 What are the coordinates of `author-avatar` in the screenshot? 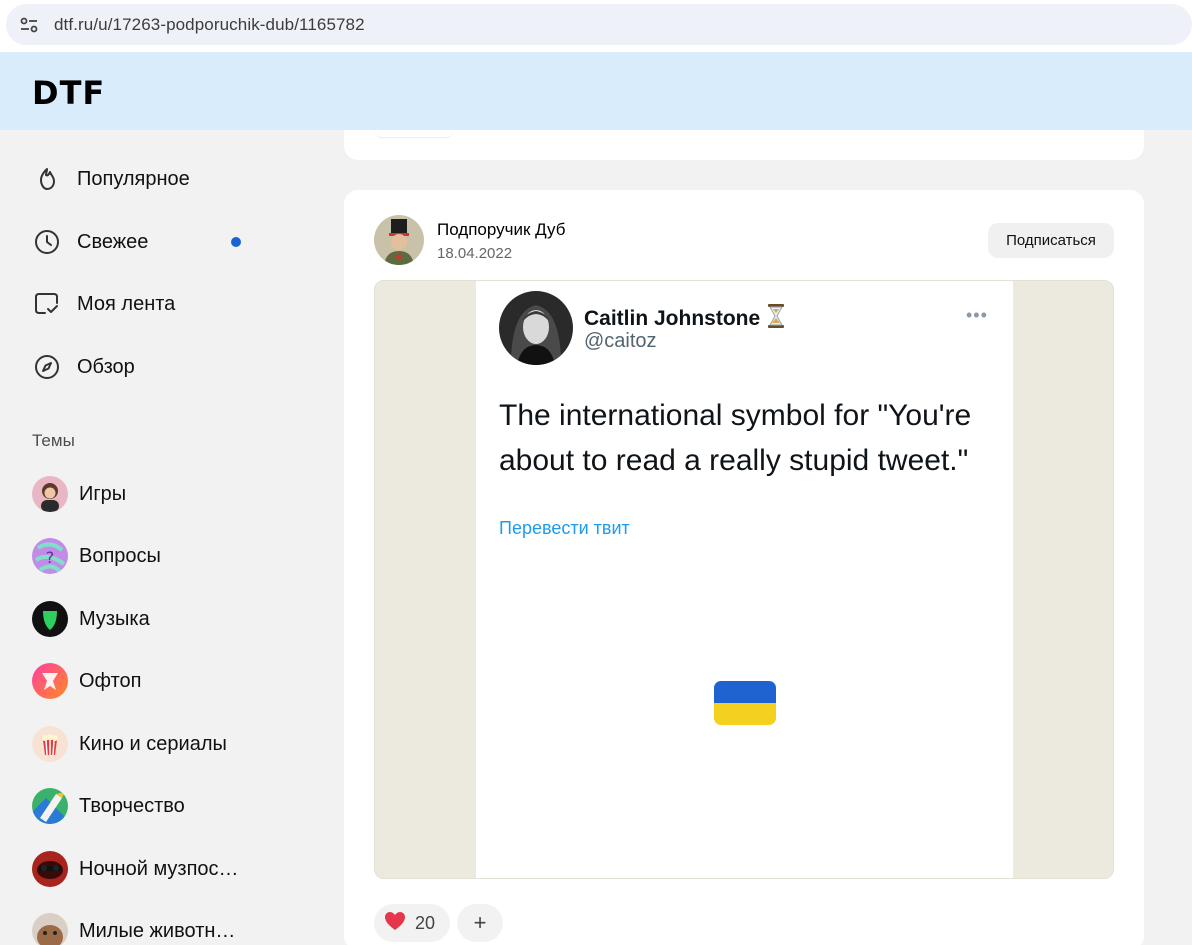 It's located at (399, 240).